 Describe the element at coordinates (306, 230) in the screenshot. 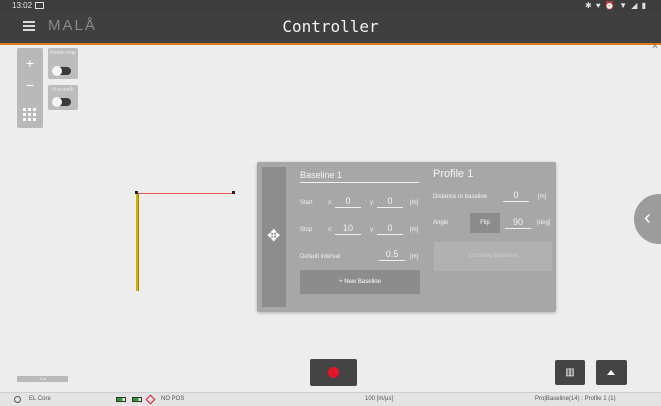

I see `stop-label: Stop` at that location.